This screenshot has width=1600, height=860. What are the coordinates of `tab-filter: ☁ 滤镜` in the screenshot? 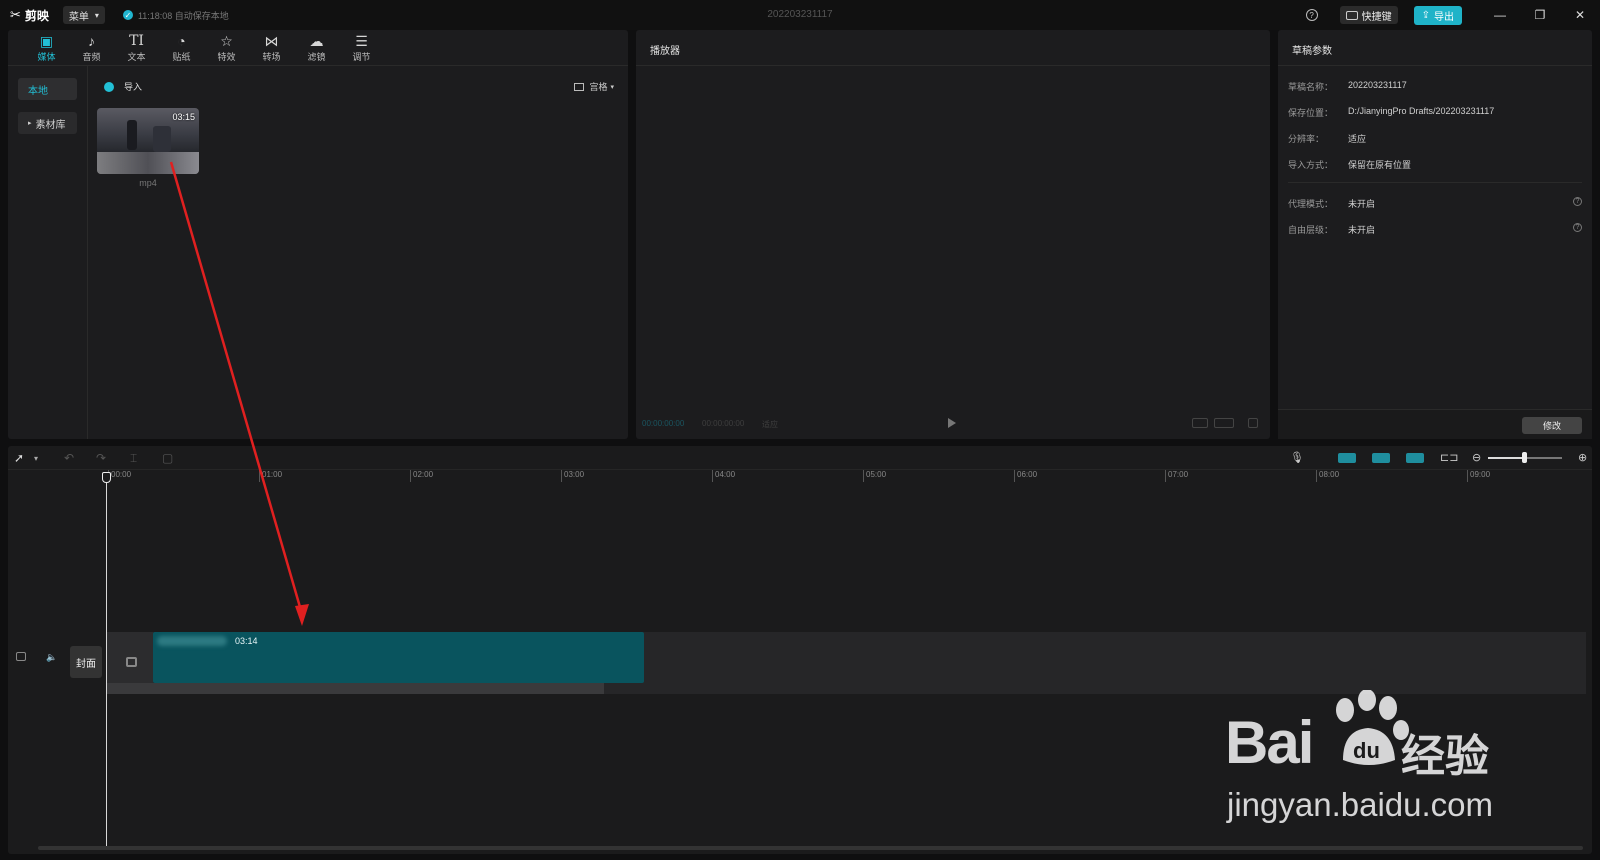 It's located at (316, 48).